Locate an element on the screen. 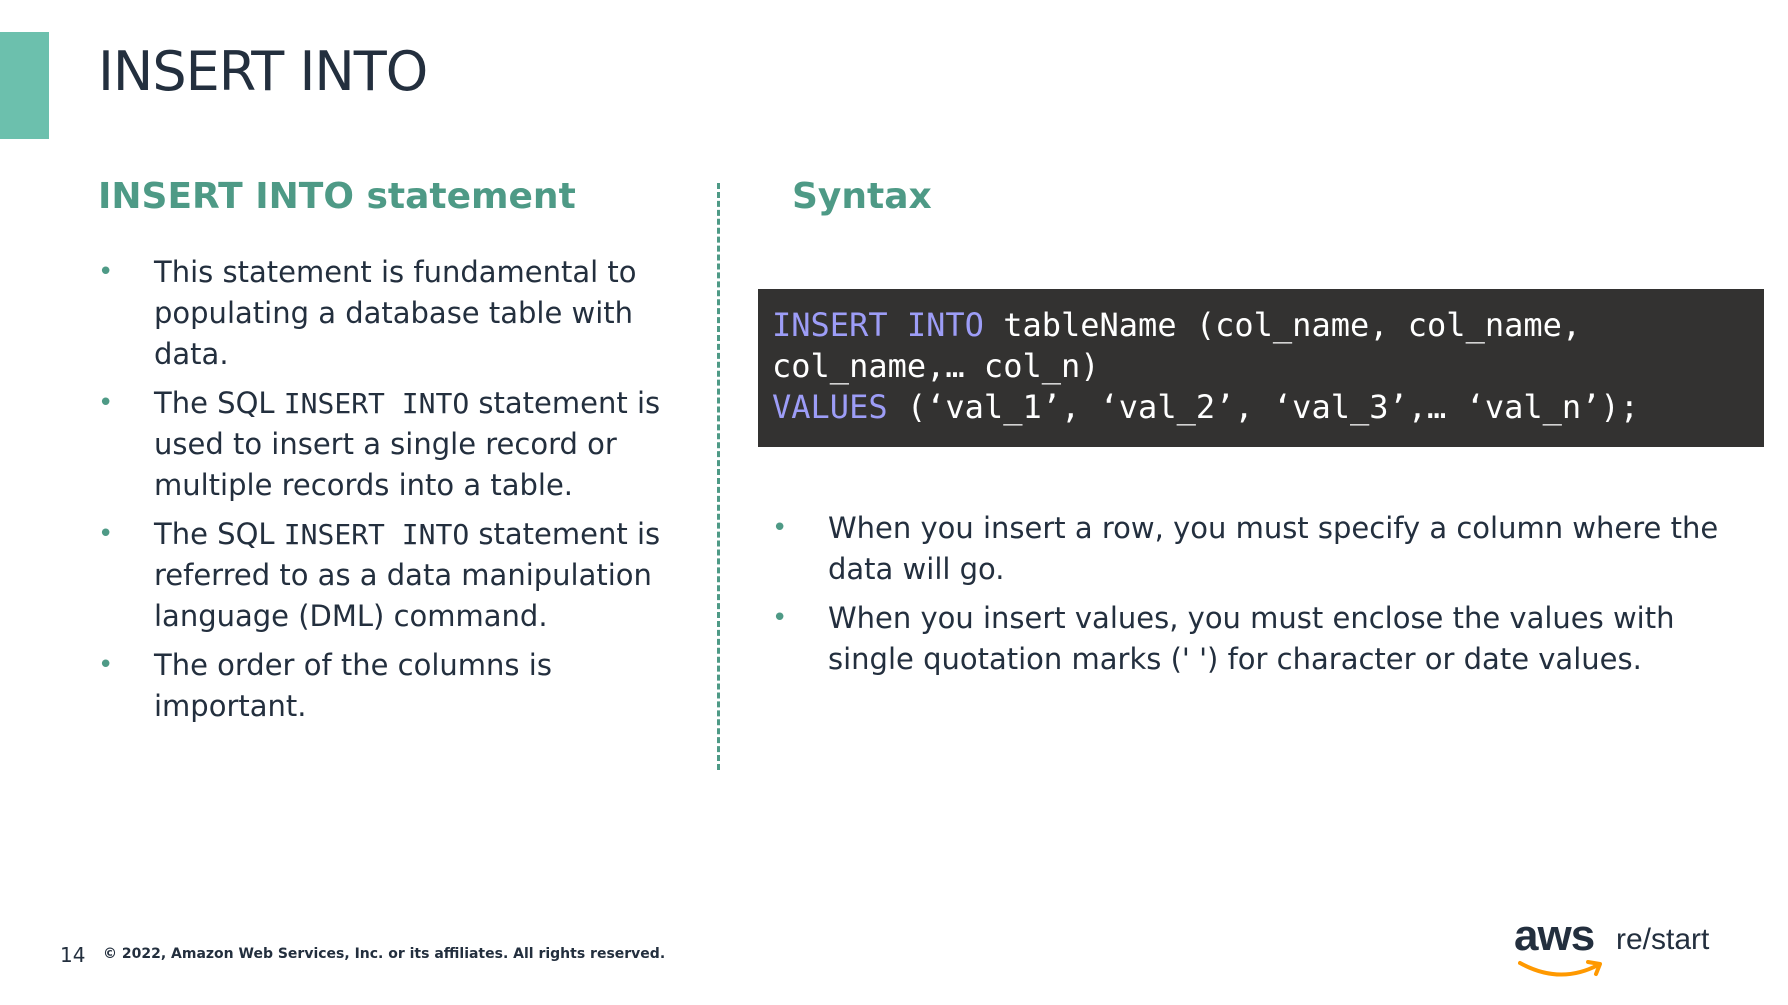 The image size is (1788, 1005). code-keyword: VALUES is located at coordinates (830, 407).